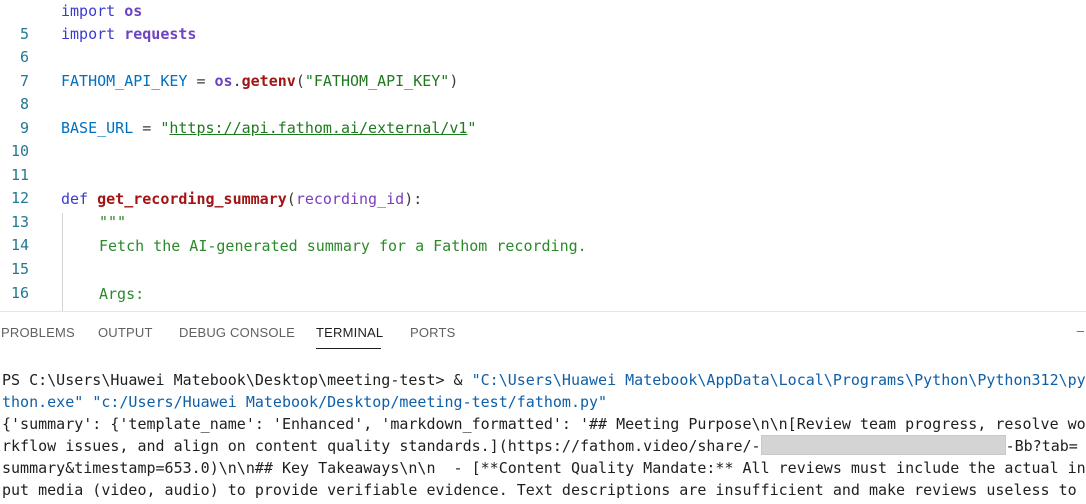  I want to click on tab-output: OUTPUT, so click(125, 332).